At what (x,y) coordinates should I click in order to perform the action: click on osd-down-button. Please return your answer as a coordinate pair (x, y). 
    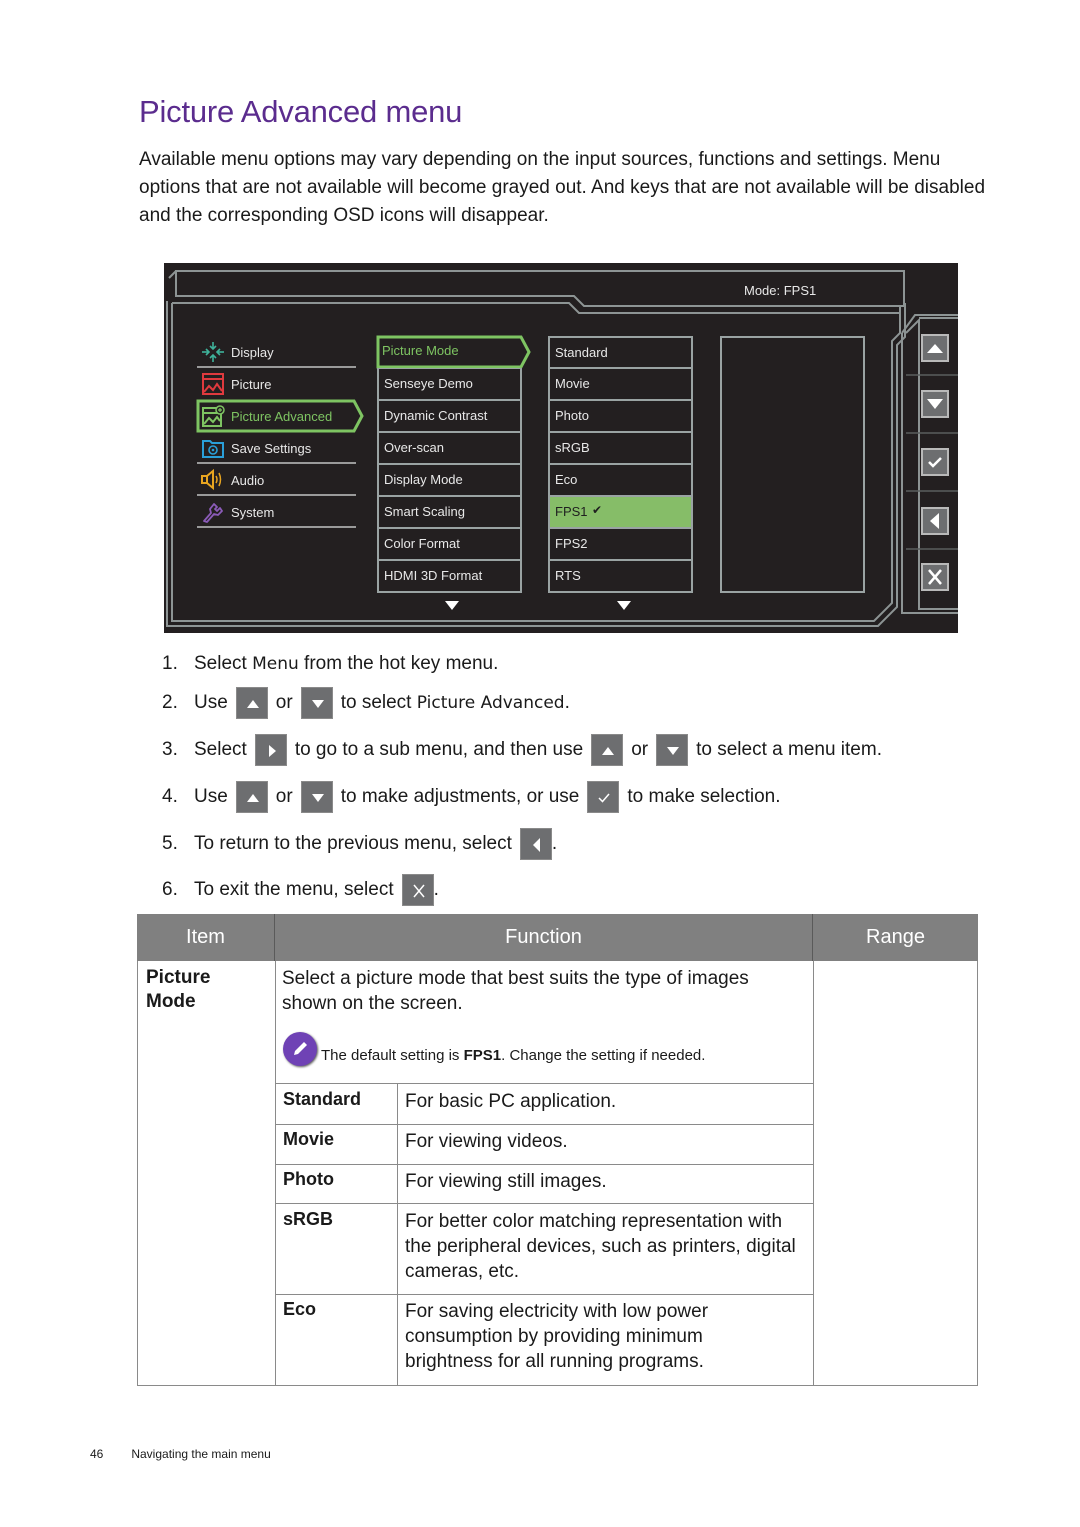
    Looking at the image, I should click on (935, 404).